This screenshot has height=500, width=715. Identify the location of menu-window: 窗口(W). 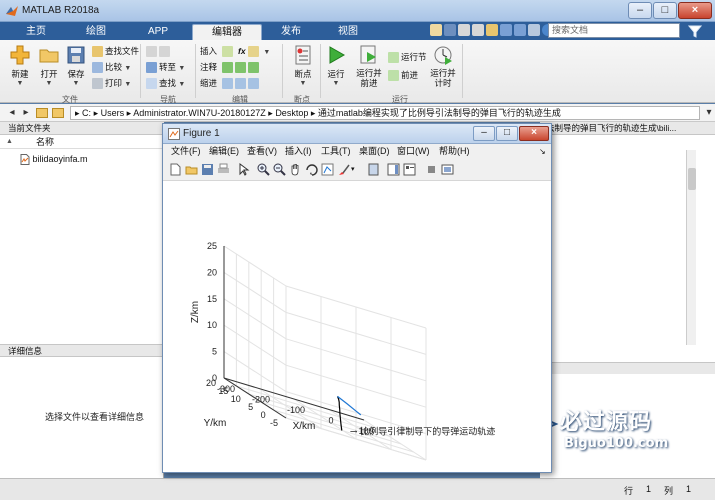
(413, 151).